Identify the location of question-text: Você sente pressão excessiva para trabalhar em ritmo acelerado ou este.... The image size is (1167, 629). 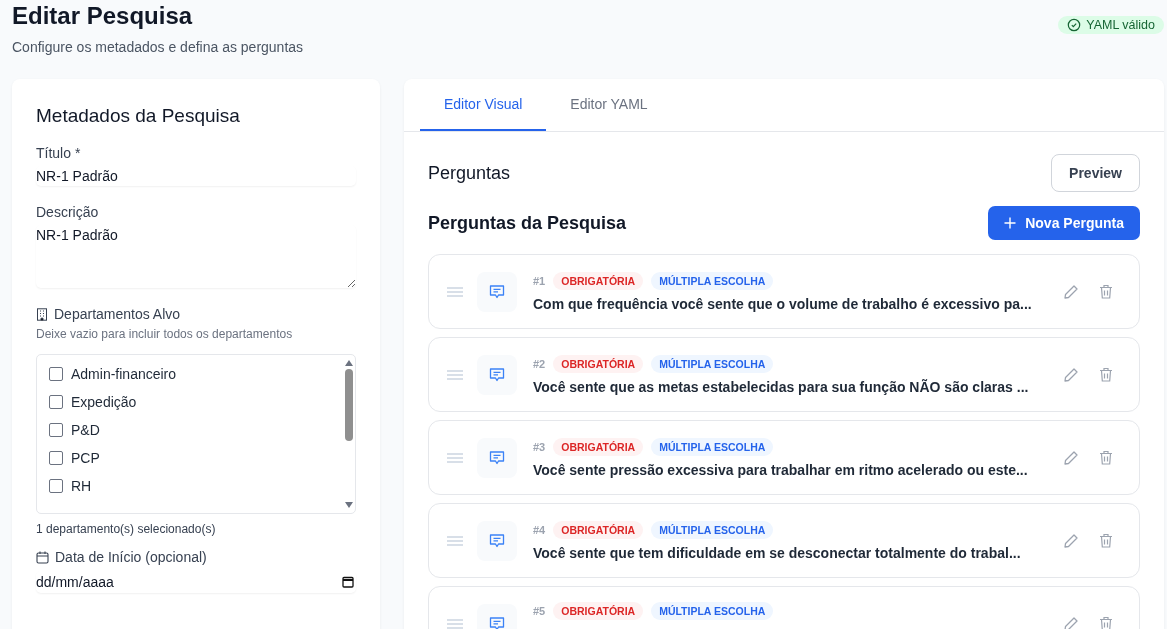
(781, 469).